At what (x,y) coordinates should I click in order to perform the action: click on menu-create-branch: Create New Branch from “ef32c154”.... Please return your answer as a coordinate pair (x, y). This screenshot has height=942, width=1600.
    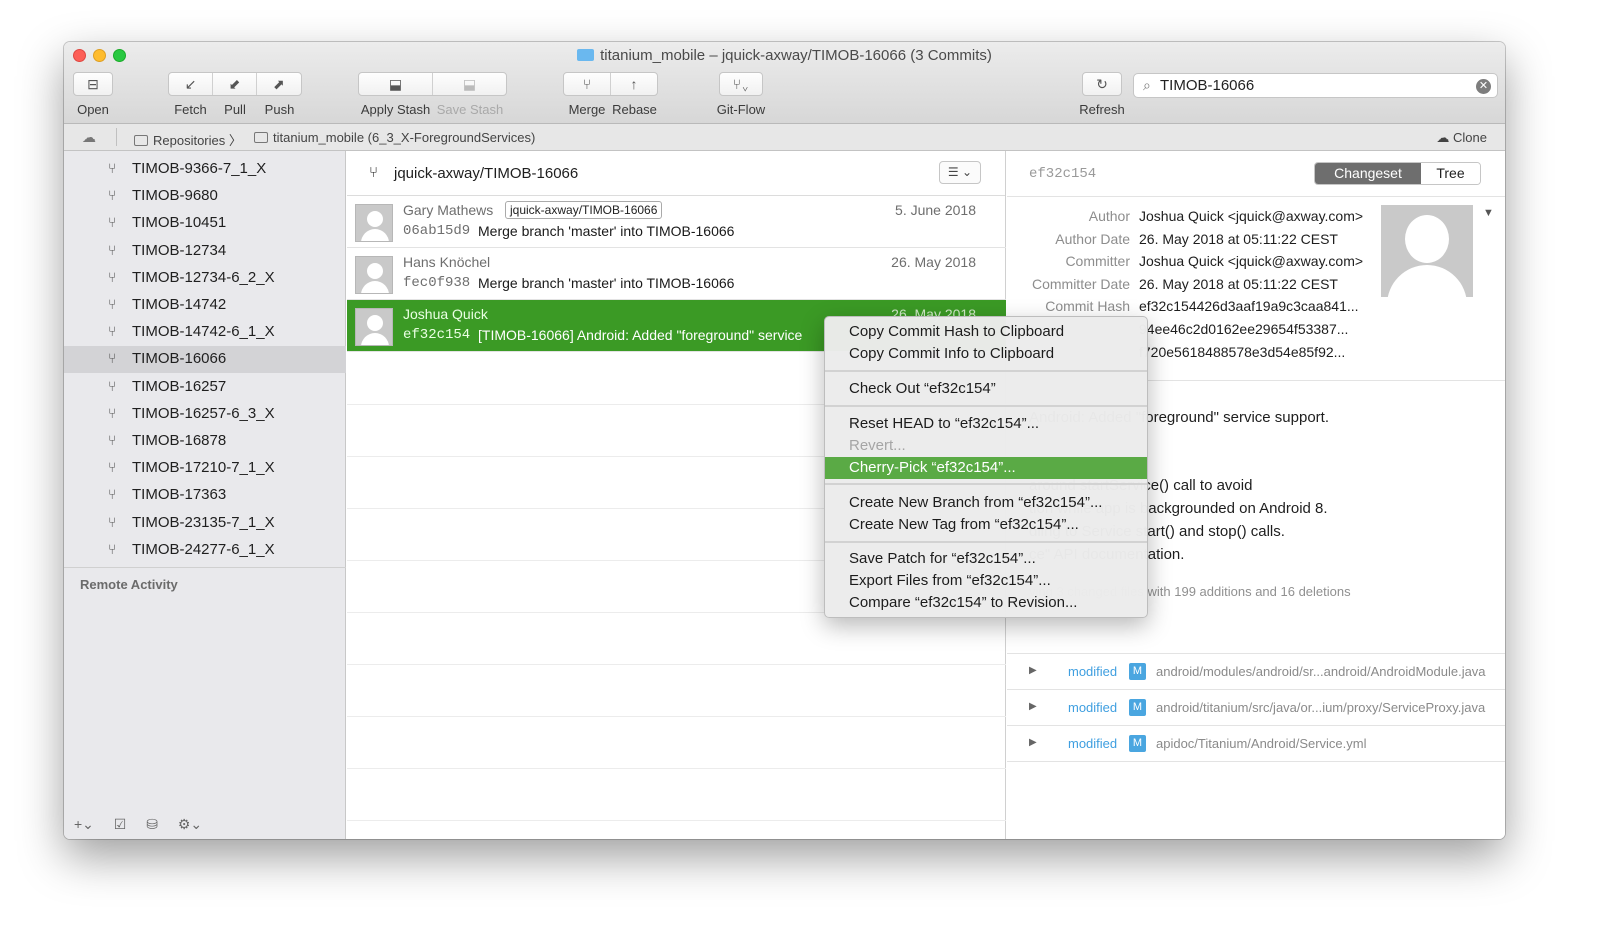
    Looking at the image, I should click on (986, 503).